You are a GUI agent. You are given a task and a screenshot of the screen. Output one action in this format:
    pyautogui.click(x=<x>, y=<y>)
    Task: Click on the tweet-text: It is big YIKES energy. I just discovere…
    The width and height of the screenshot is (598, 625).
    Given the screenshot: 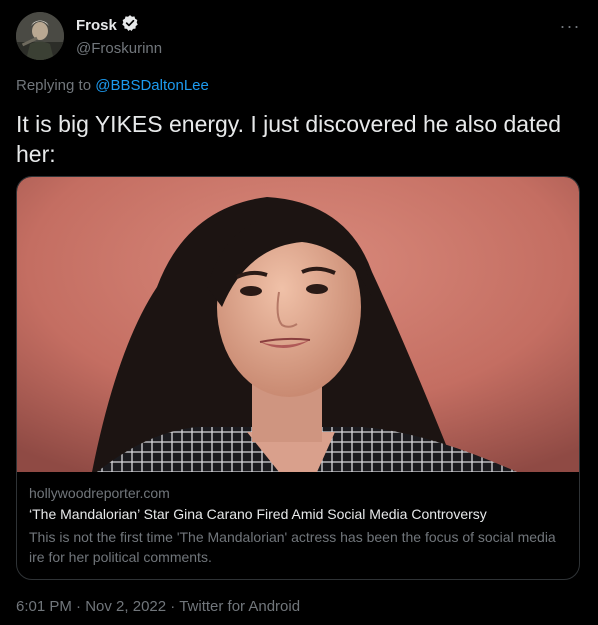 What is the action you would take?
    pyautogui.click(x=289, y=139)
    